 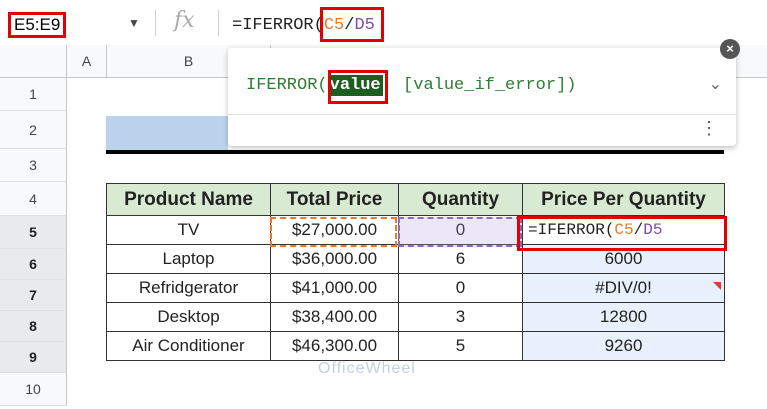 I want to click on name-box: E5:E9, so click(x=37, y=25).